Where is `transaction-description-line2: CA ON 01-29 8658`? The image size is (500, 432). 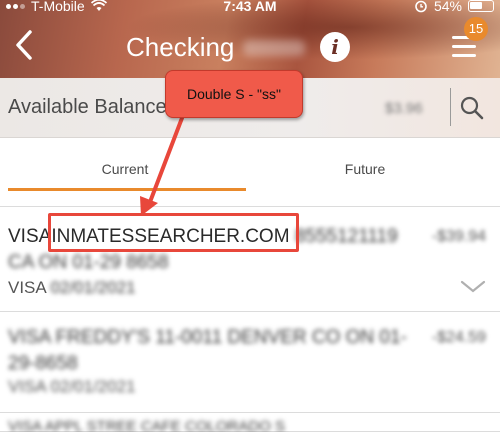
transaction-description-line2: CA ON 01-29 8658 is located at coordinates (88, 262).